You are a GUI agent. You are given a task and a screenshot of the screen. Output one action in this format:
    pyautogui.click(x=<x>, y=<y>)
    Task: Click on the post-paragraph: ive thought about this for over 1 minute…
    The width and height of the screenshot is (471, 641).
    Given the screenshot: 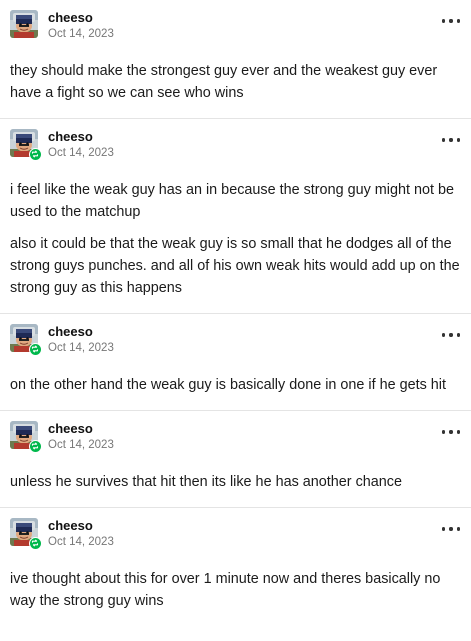 What is the action you would take?
    pyautogui.click(x=225, y=590)
    